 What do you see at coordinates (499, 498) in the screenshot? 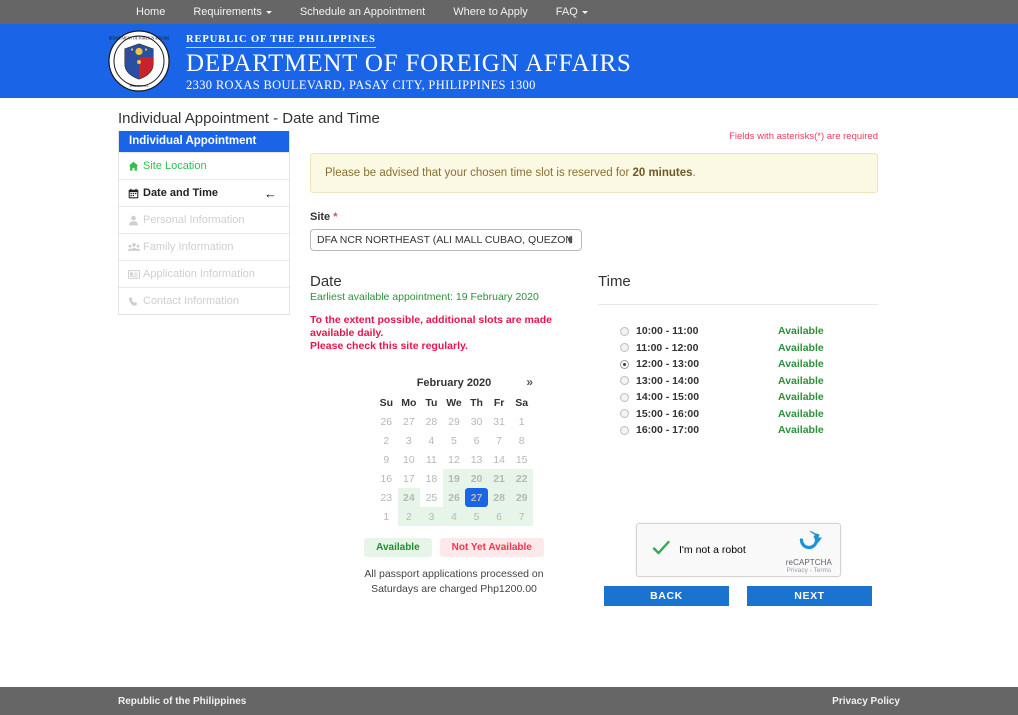
I see `calendar-day-available: 28` at bounding box center [499, 498].